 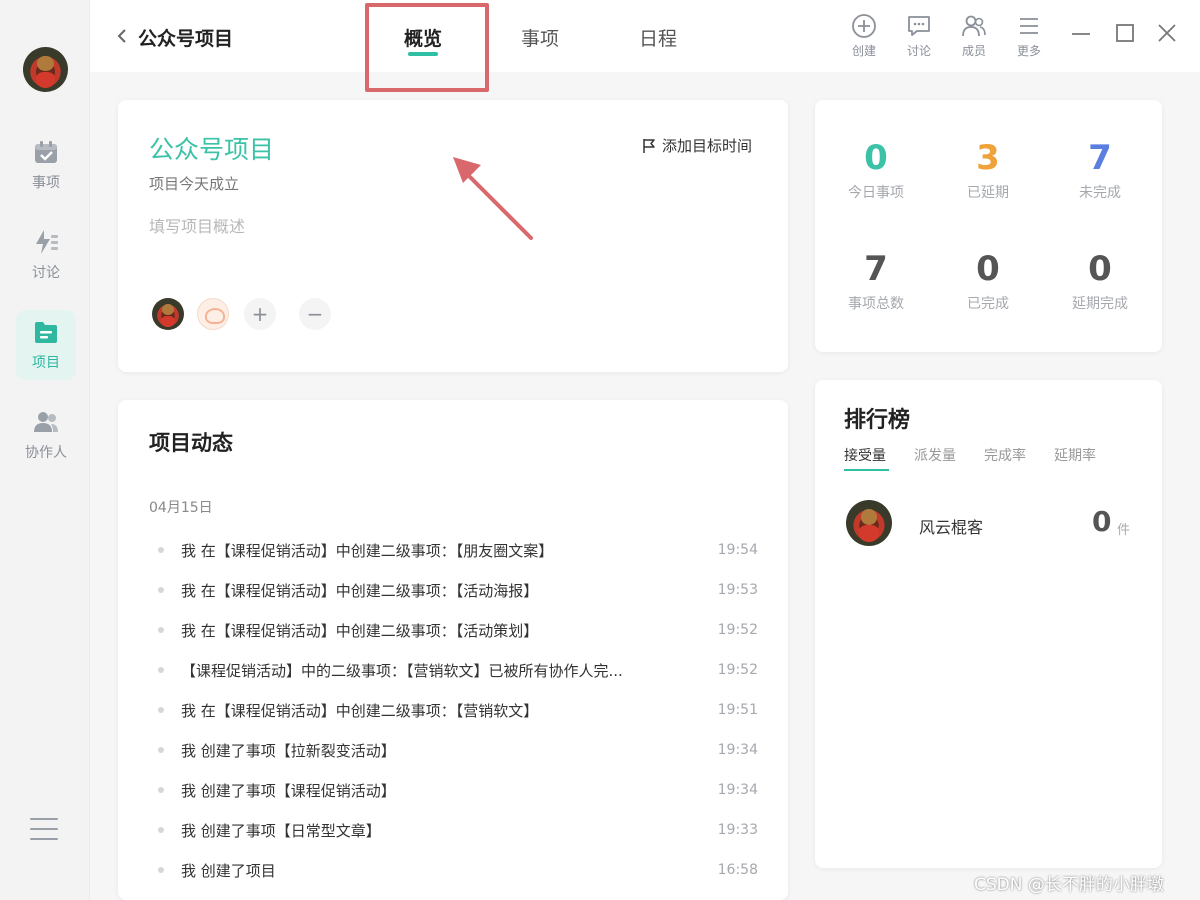 I want to click on activity-item: 我 在【课程促销活动】中创建二级事项：【朋友圈文案】 19:54, so click(x=460, y=550).